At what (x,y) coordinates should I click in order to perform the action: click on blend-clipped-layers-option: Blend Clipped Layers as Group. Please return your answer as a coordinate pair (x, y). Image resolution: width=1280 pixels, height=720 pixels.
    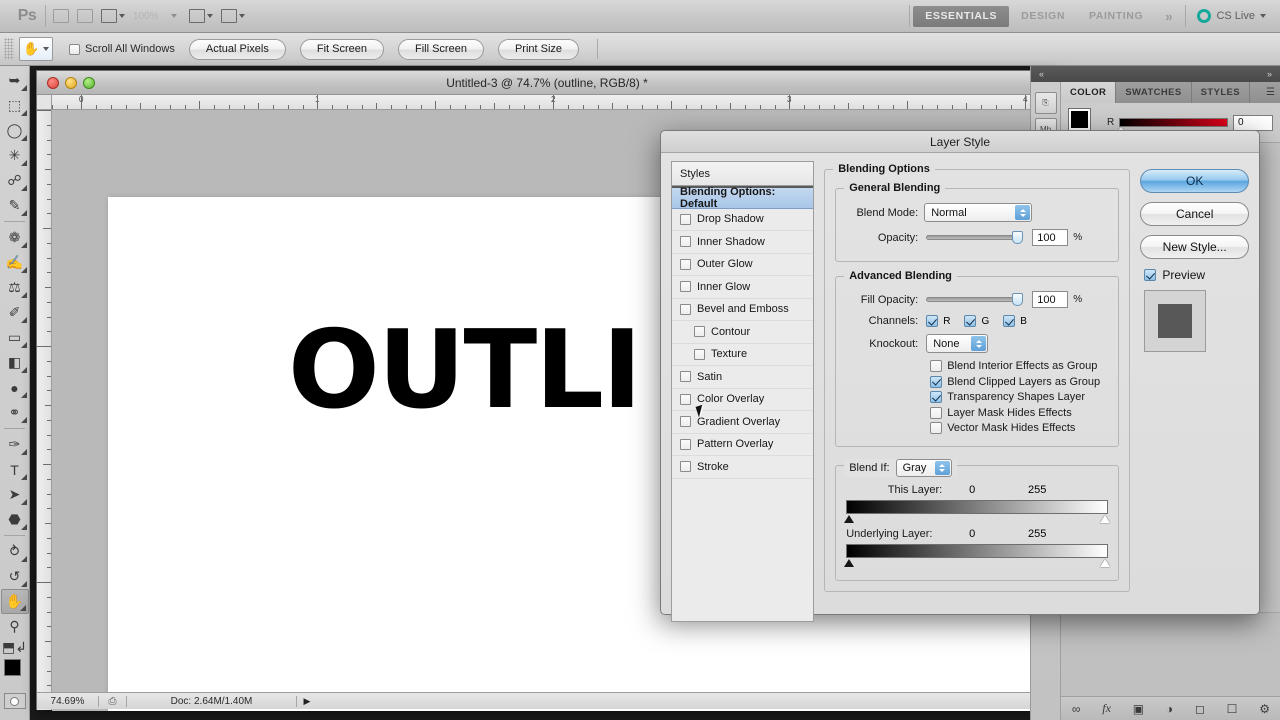
    Looking at the image, I should click on (1020, 381).